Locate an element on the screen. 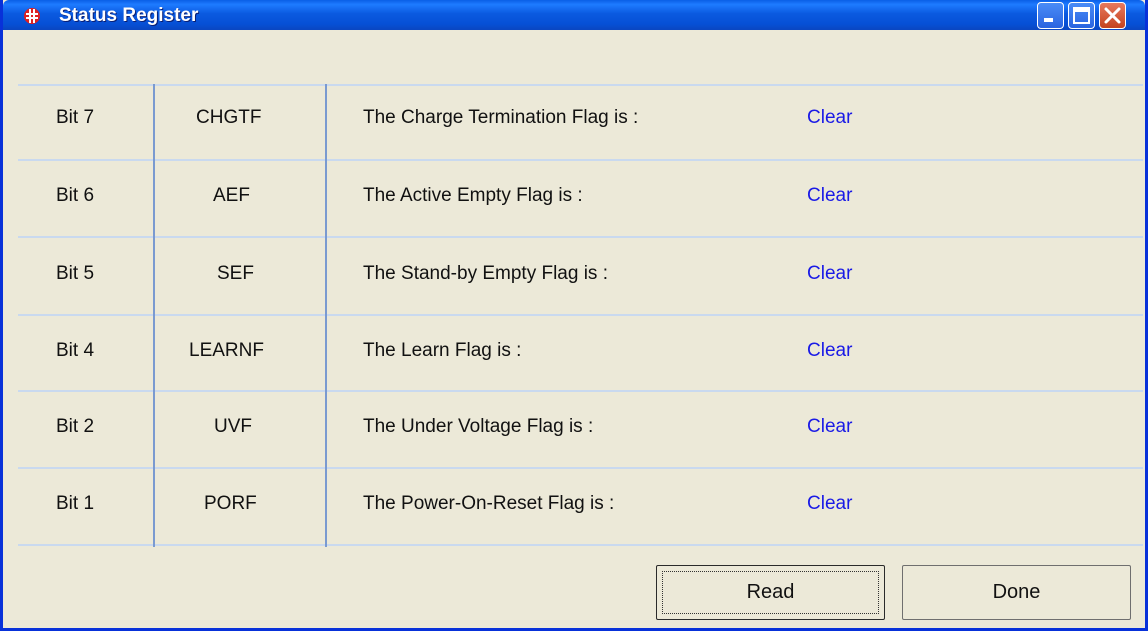 This screenshot has width=1148, height=631. bit-label: Bit 1 is located at coordinates (75, 503).